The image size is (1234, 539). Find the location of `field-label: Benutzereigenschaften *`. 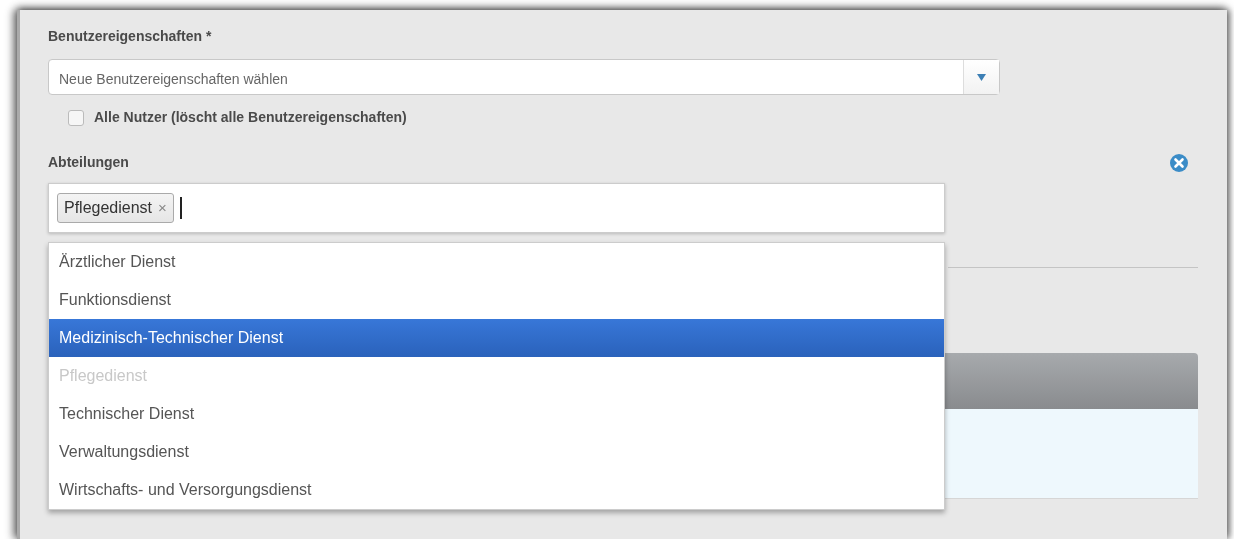

field-label: Benutzereigenschaften * is located at coordinates (130, 36).